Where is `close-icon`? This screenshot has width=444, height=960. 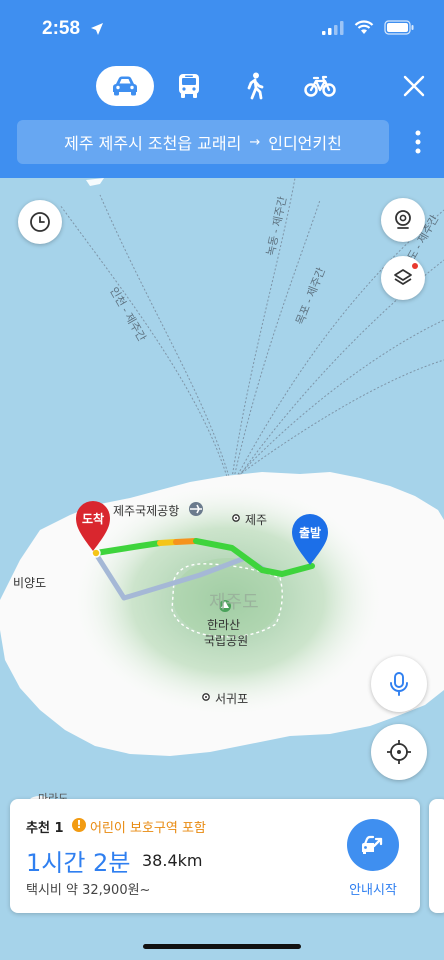 close-icon is located at coordinates (414, 86).